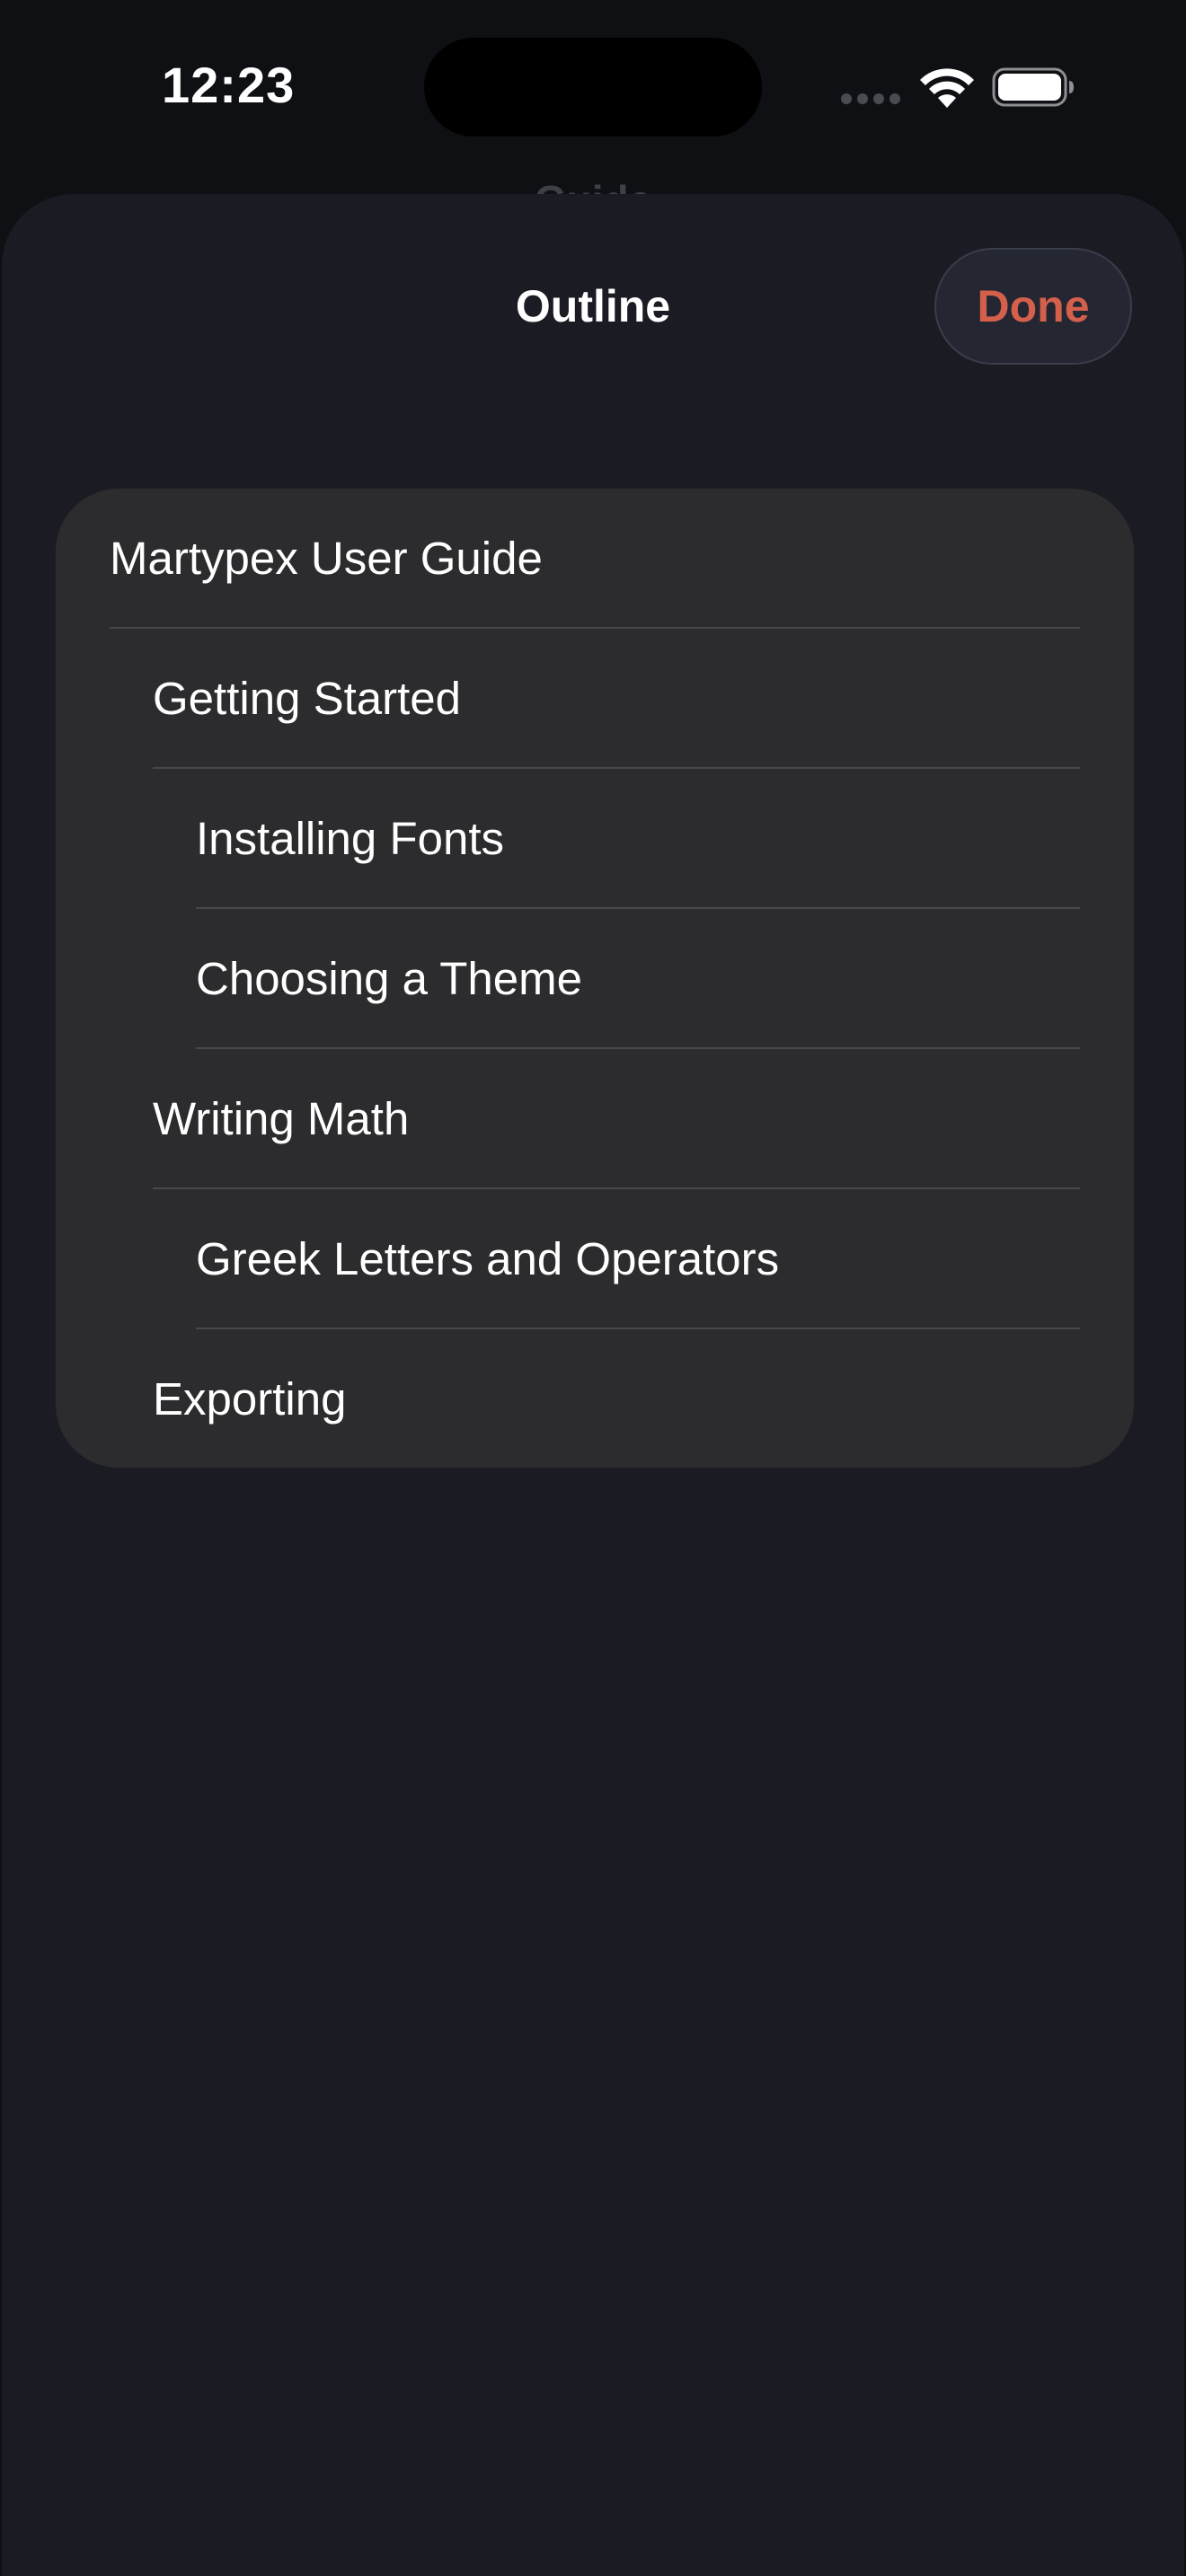  Describe the element at coordinates (281, 1118) in the screenshot. I see `outline-item-label: Writing Math` at that location.